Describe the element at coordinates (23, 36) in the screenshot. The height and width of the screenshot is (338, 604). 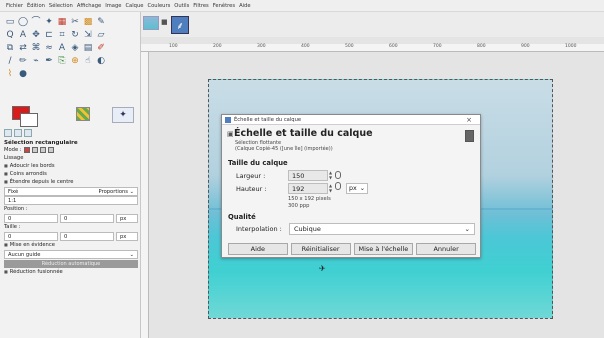
I see `measure-icon: A` at that location.